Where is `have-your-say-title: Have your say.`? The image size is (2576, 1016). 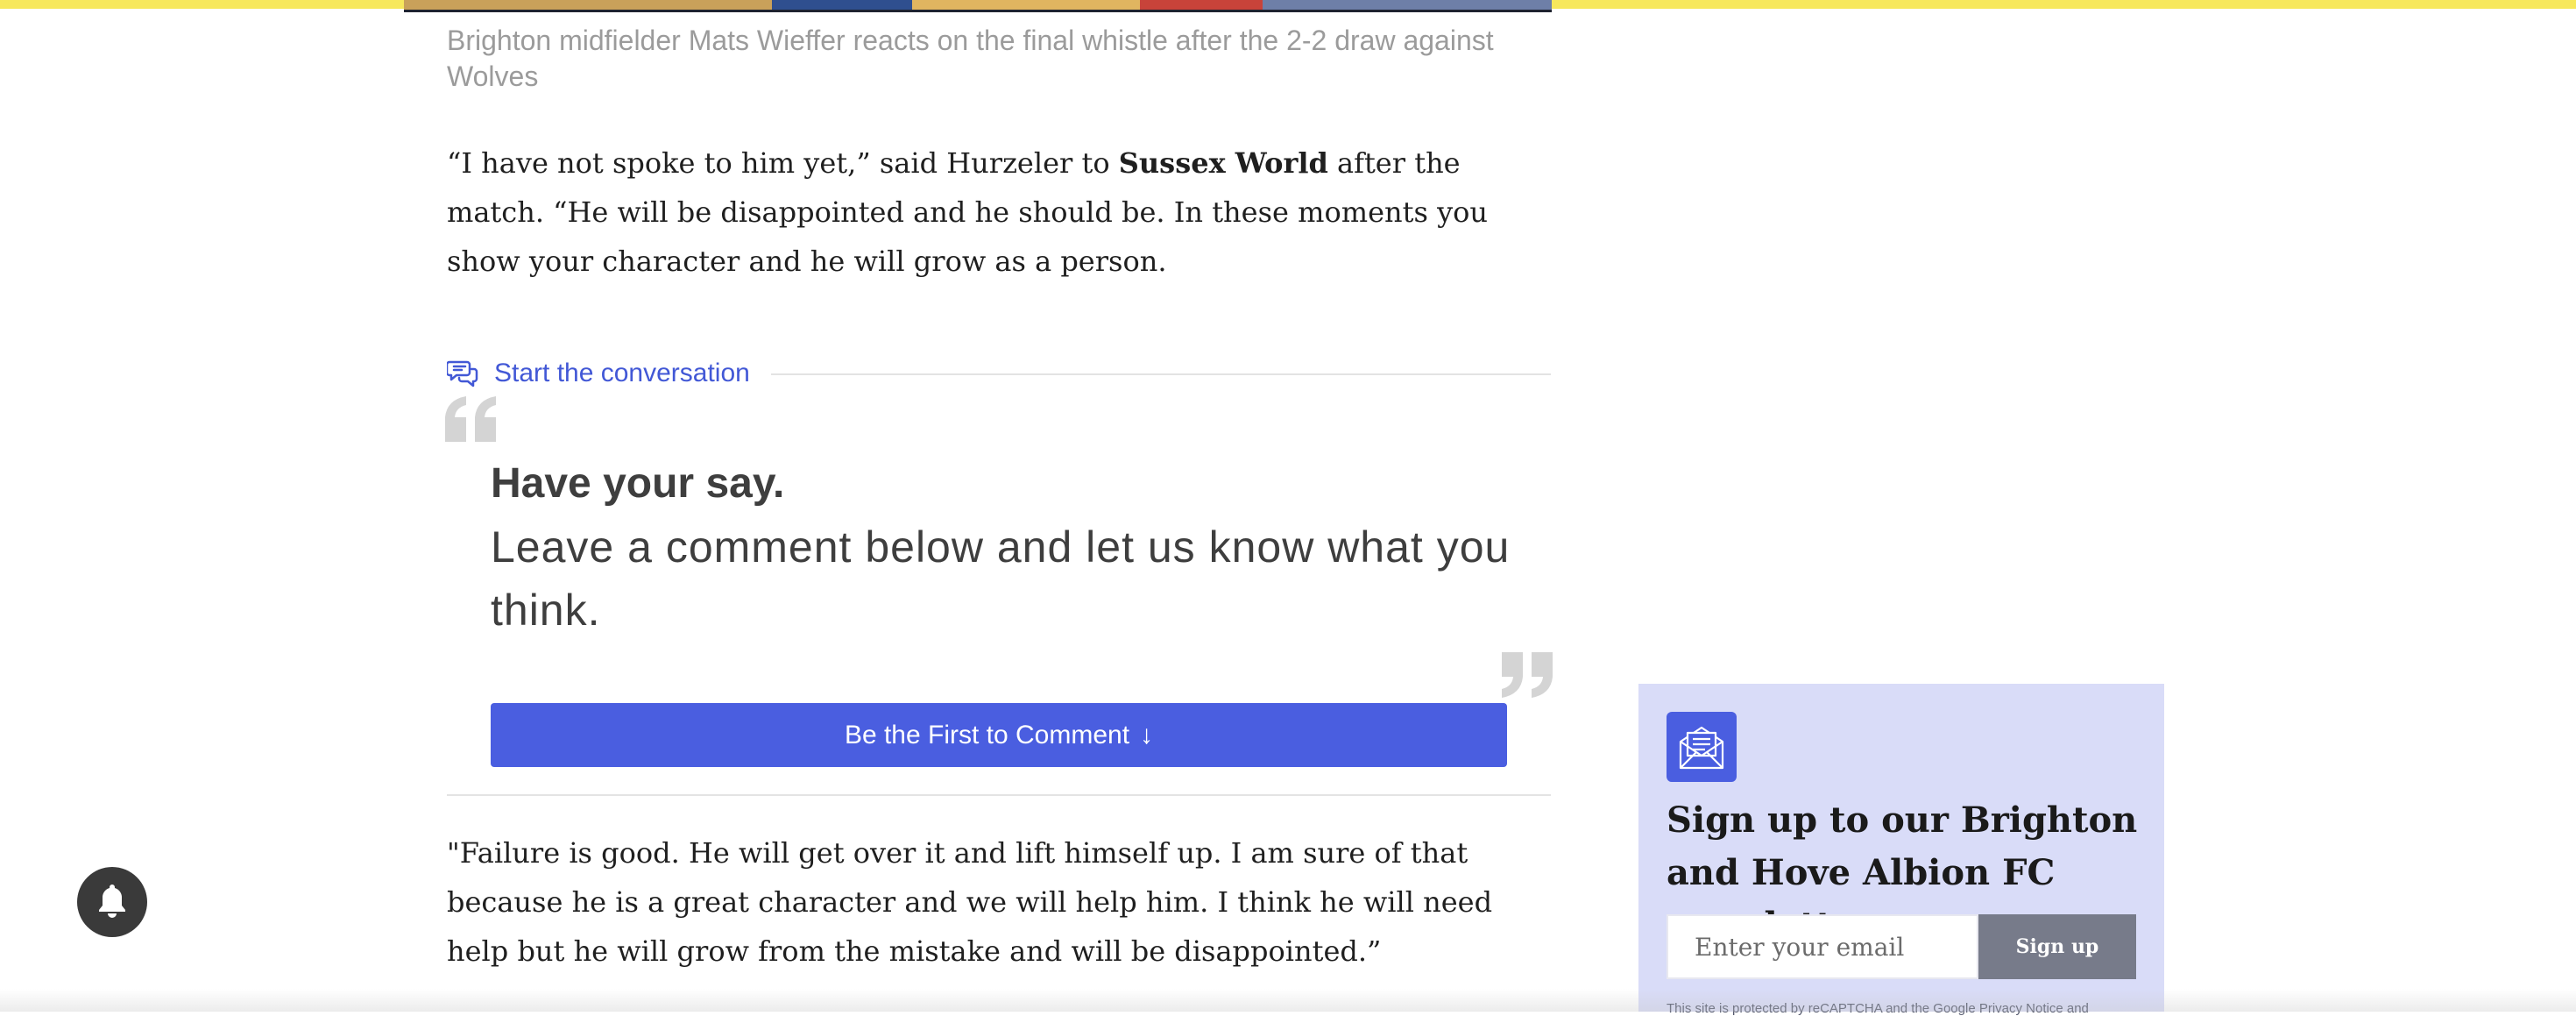
have-your-say-title: Have your say. is located at coordinates (638, 483).